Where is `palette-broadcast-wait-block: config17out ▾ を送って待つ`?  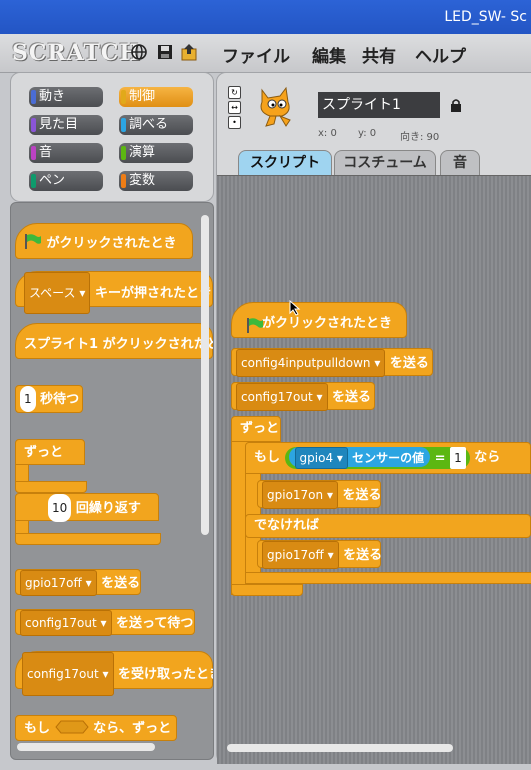 palette-broadcast-wait-block: config17out ▾ を送って待つ is located at coordinates (105, 622).